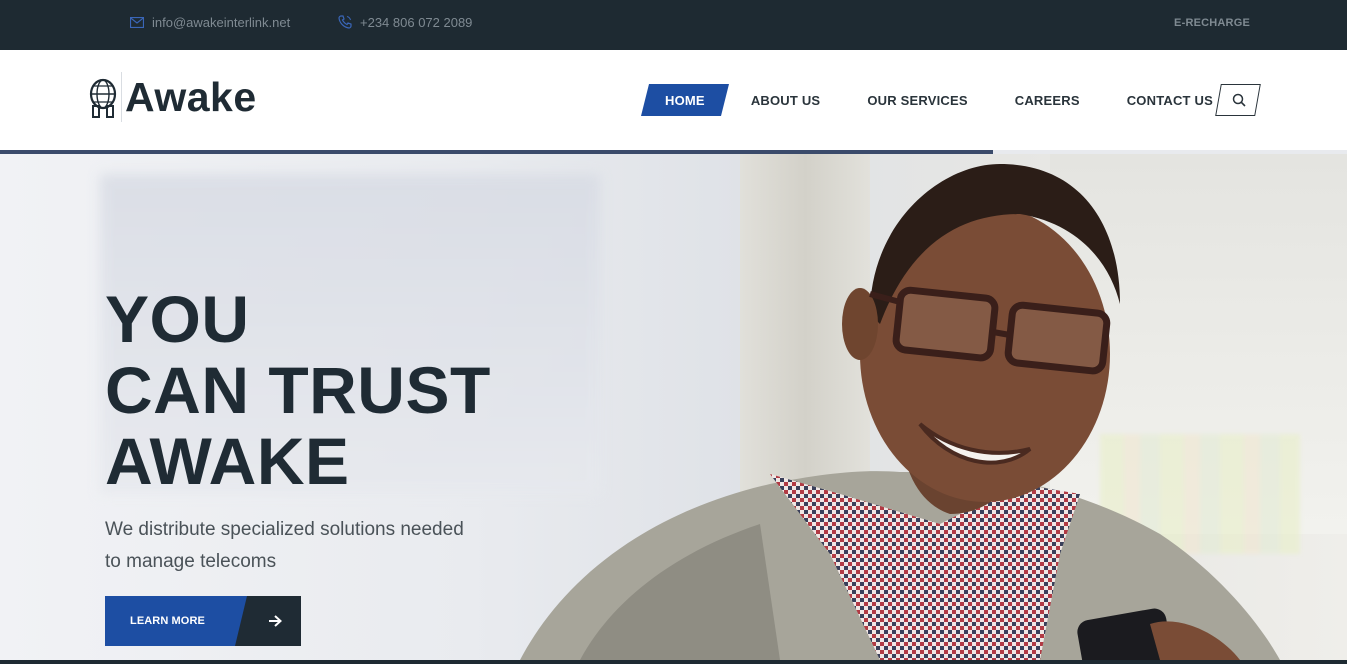 This screenshot has height=664, width=1347. I want to click on email-contact: info@awakeinterlink.net, so click(210, 23).